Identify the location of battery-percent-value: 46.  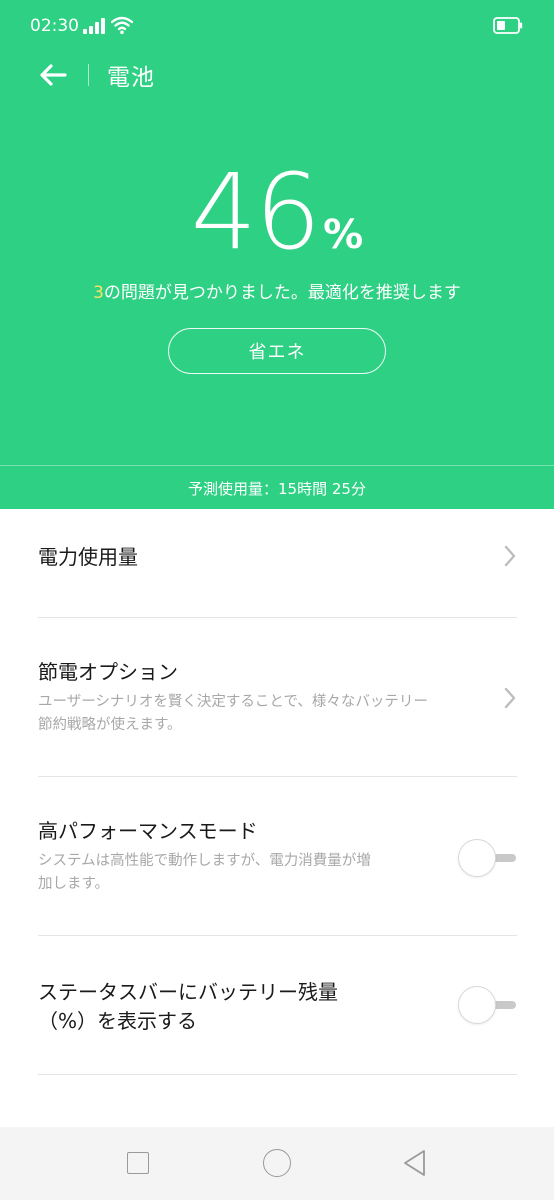
(255, 212).